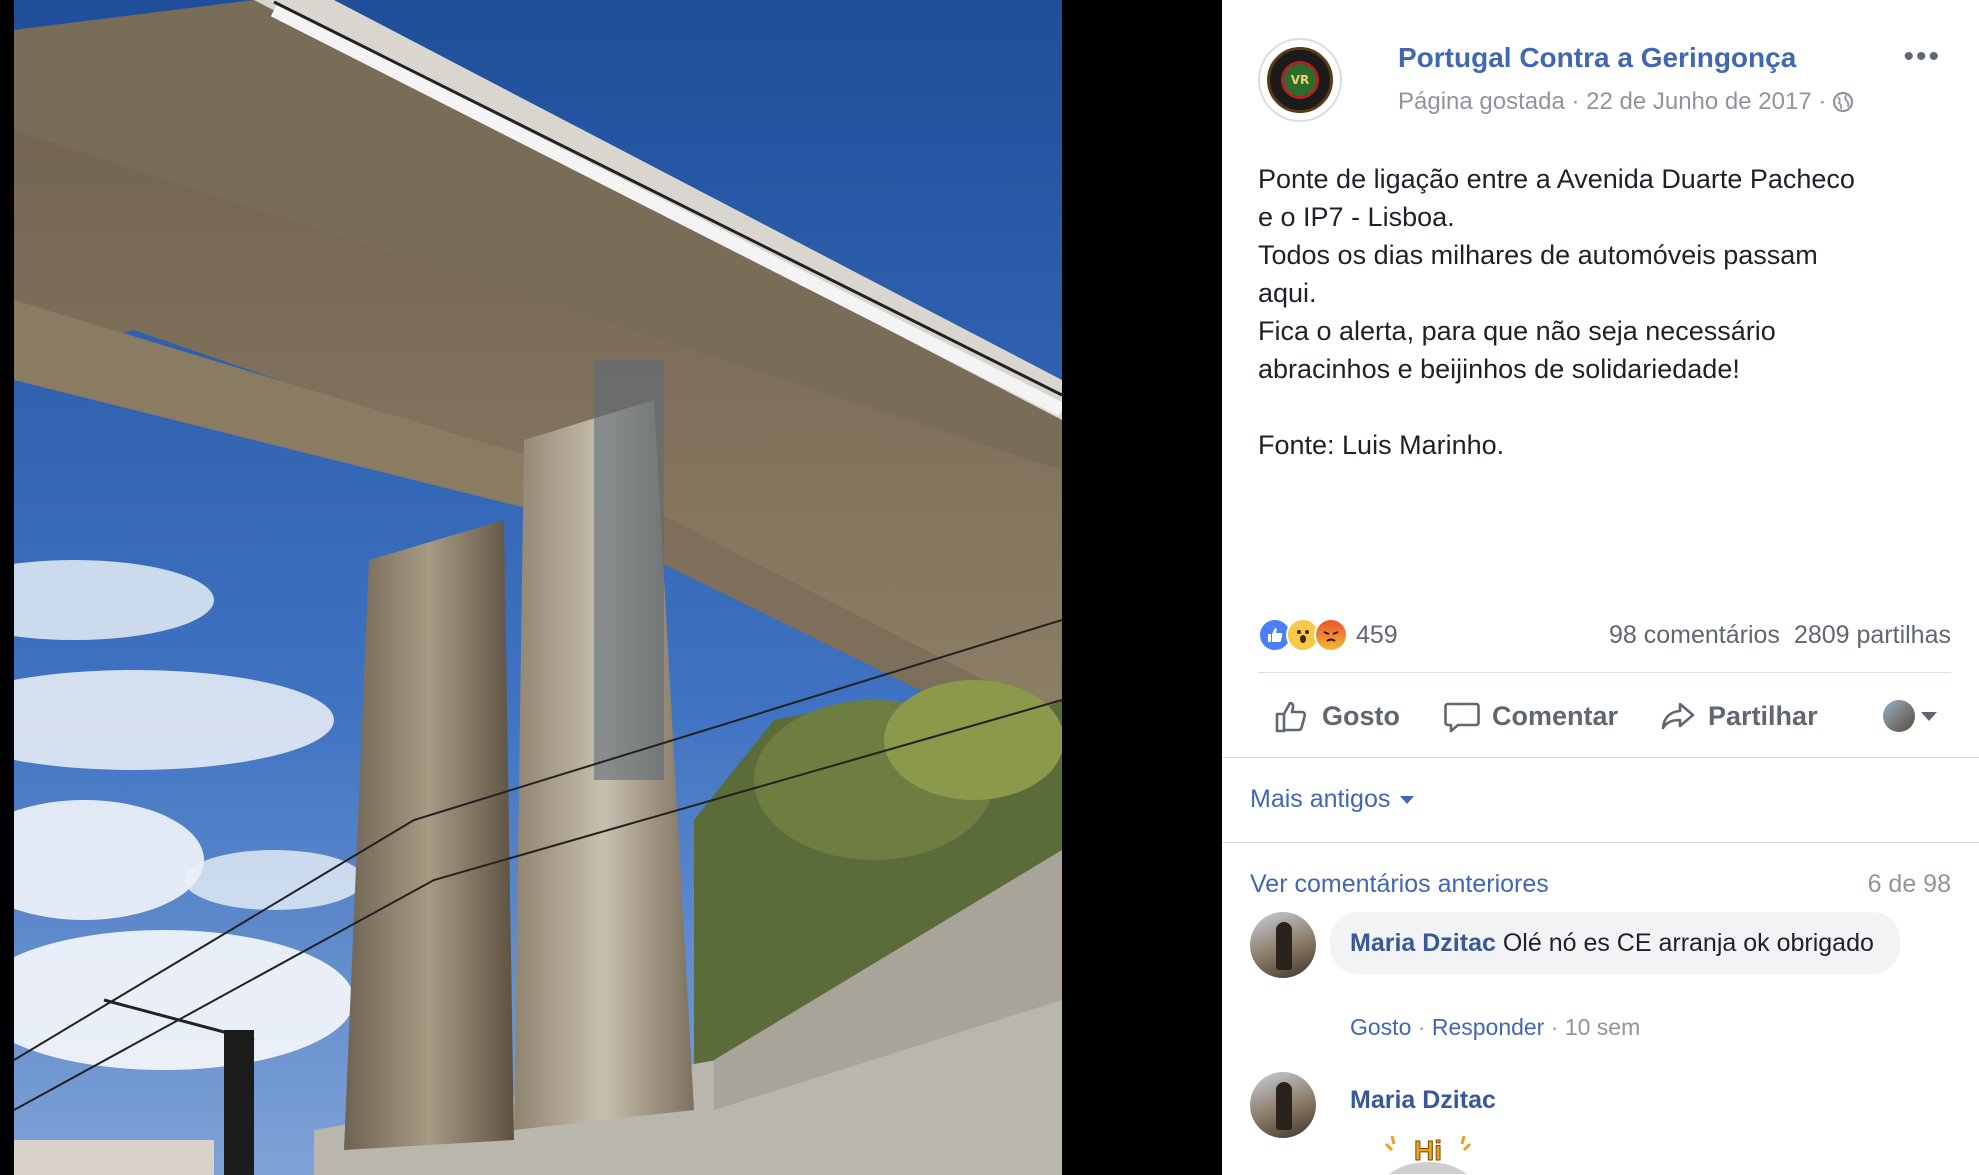 This screenshot has height=1175, width=1979. What do you see at coordinates (1291, 717) in the screenshot?
I see `thumbs-up-icon` at bounding box center [1291, 717].